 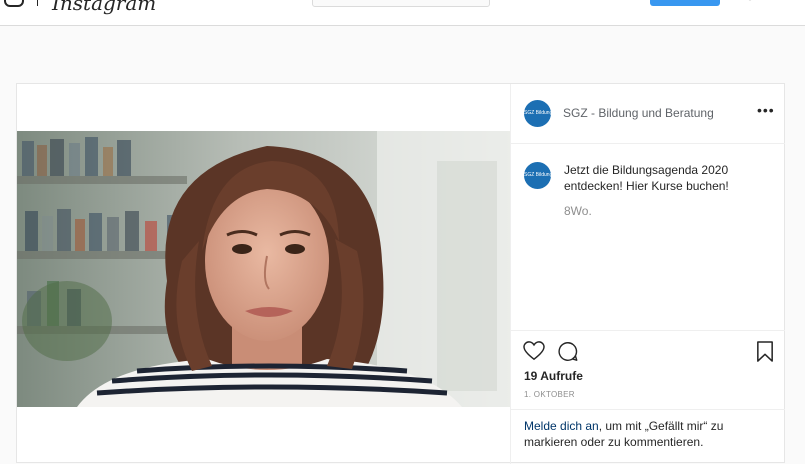 What do you see at coordinates (750, 1) in the screenshot?
I see `user-icon` at bounding box center [750, 1].